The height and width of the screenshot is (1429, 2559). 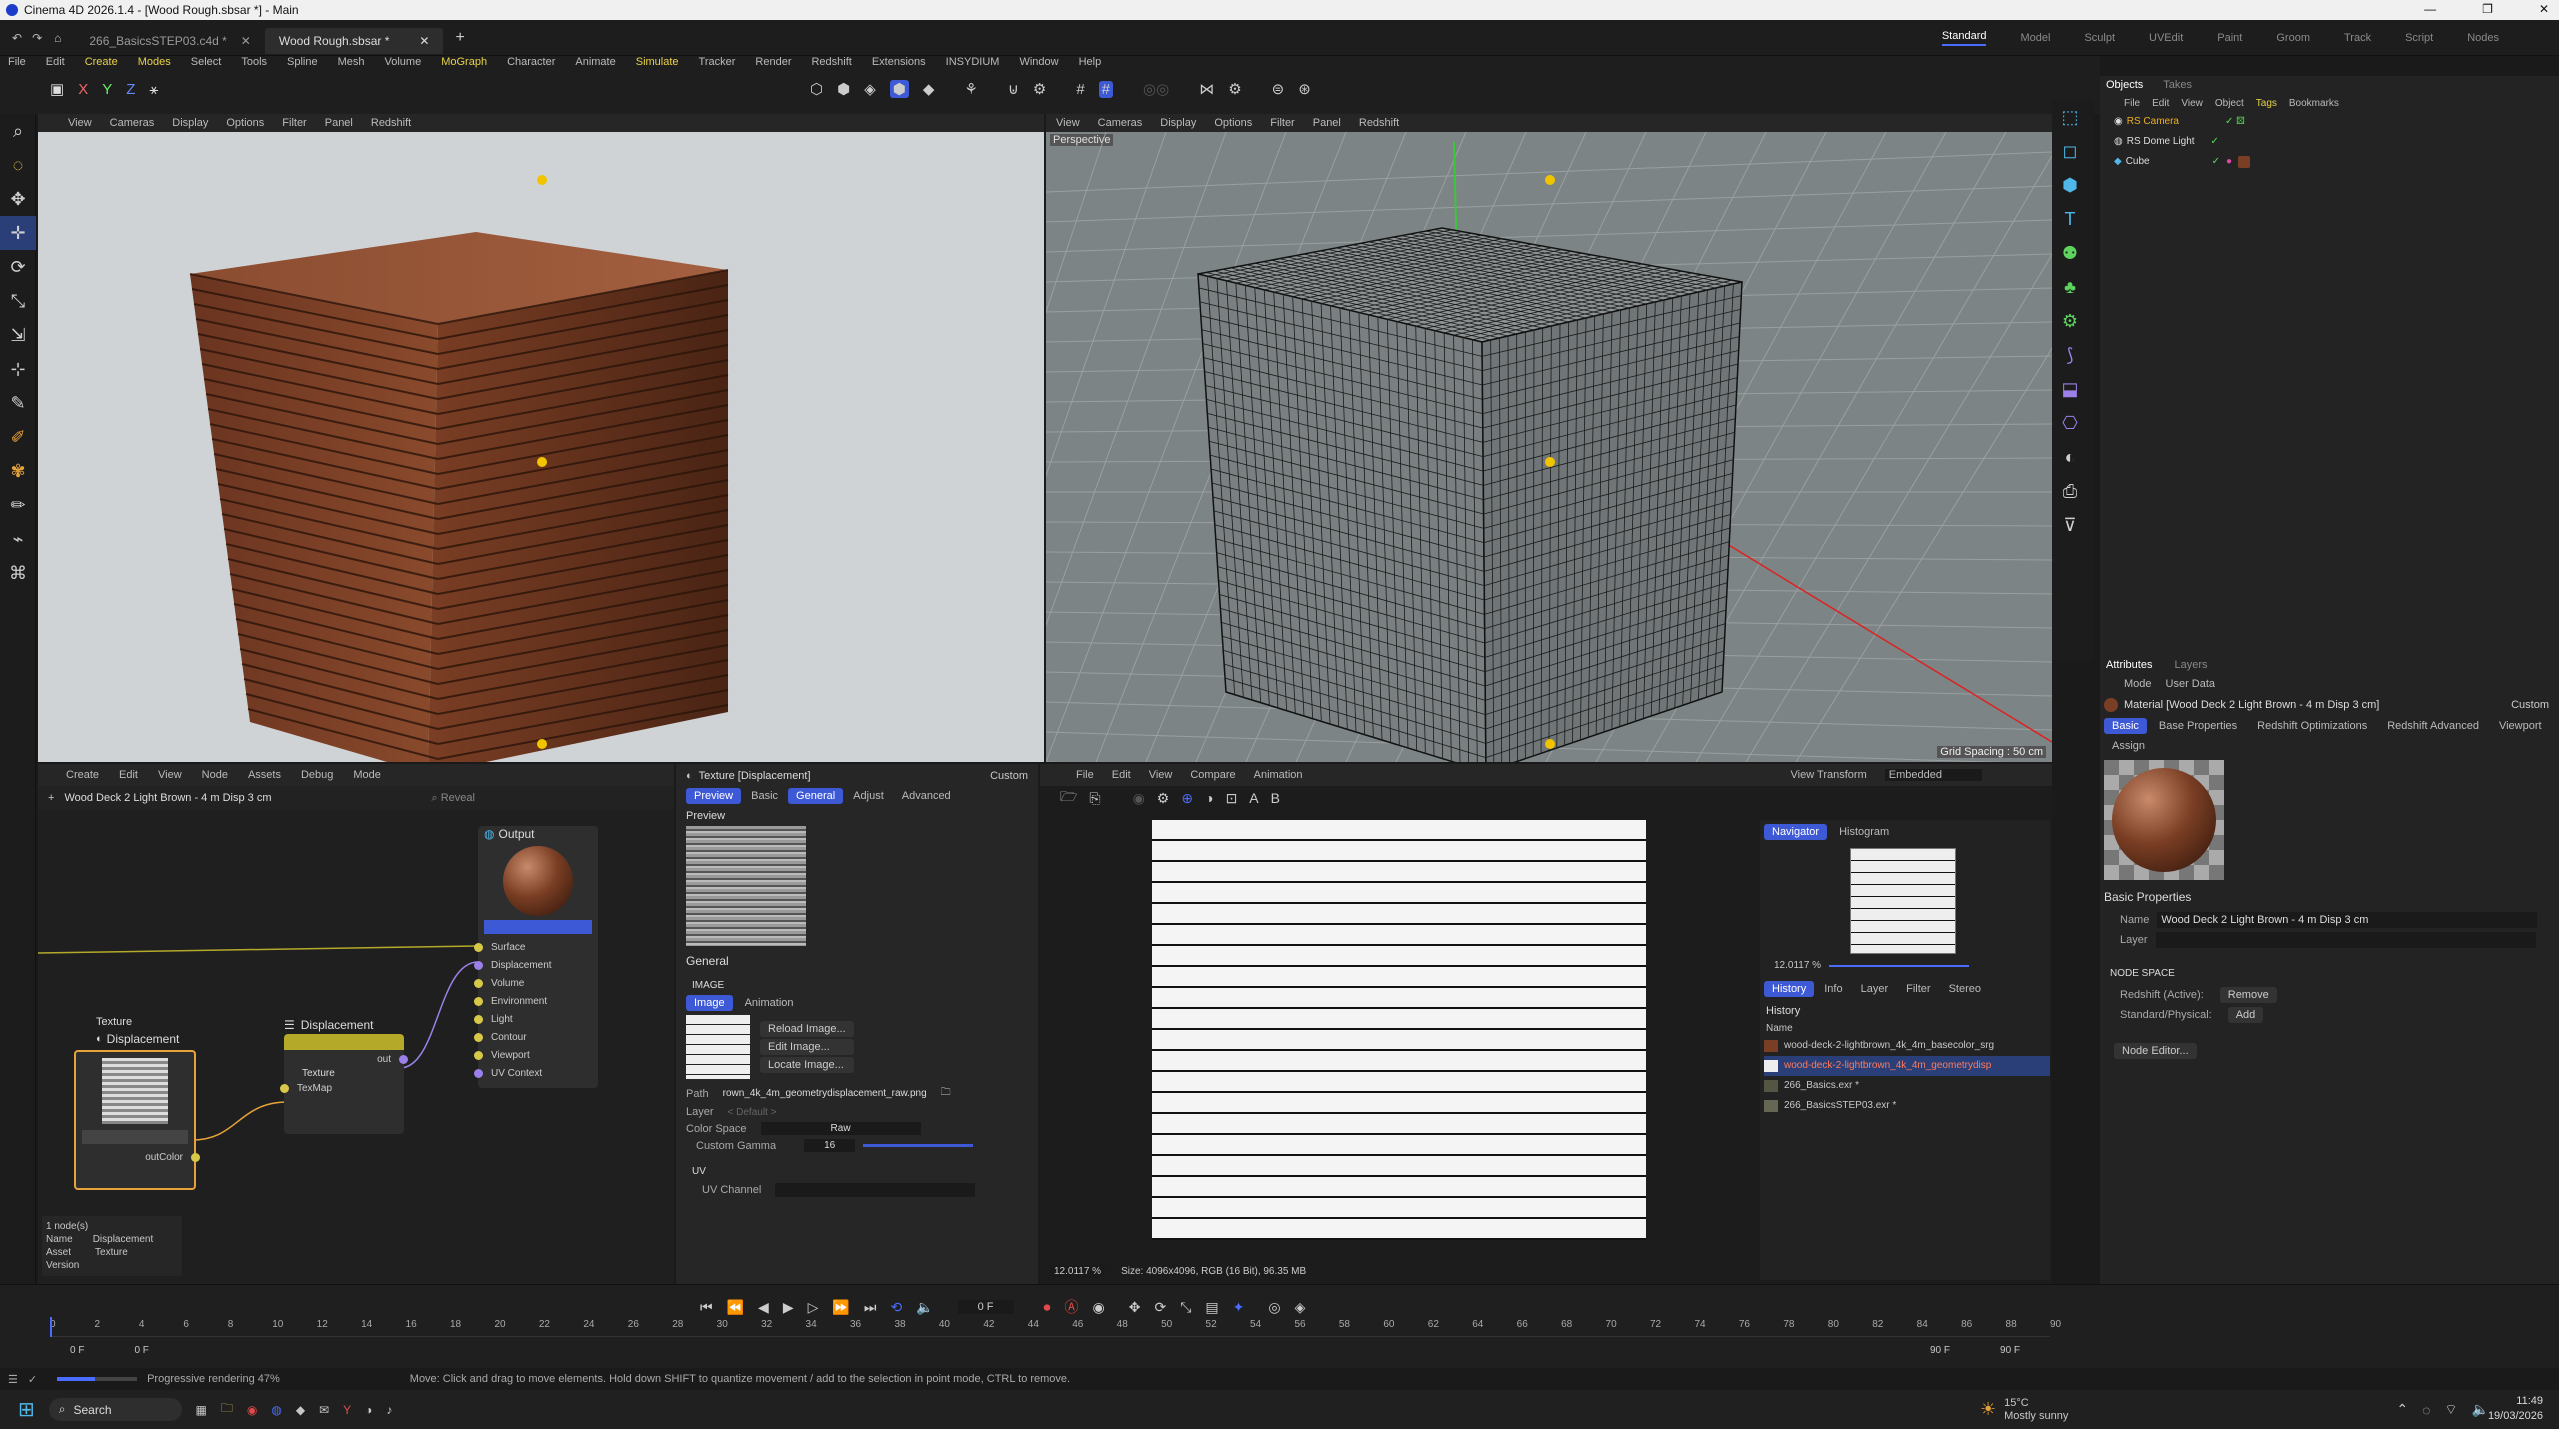 What do you see at coordinates (2244, 162) in the screenshot?
I see `material-tag-wood-icon` at bounding box center [2244, 162].